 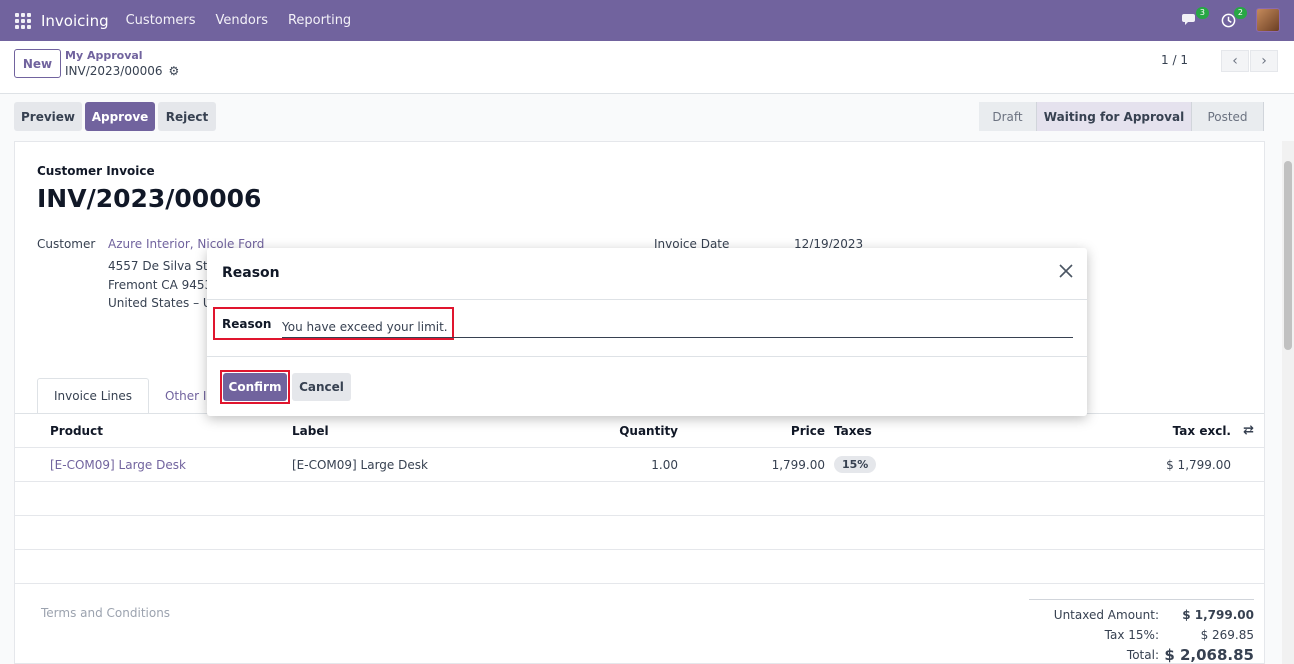 I want to click on dialog-body: Reason, so click(x=647, y=328).